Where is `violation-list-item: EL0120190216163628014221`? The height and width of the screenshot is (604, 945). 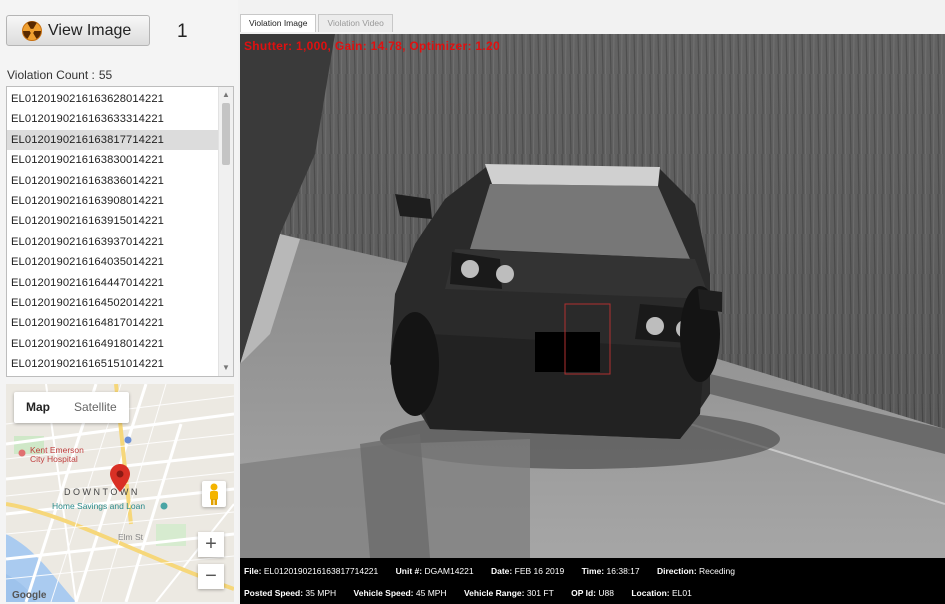 violation-list-item: EL0120190216163628014221 is located at coordinates (113, 99).